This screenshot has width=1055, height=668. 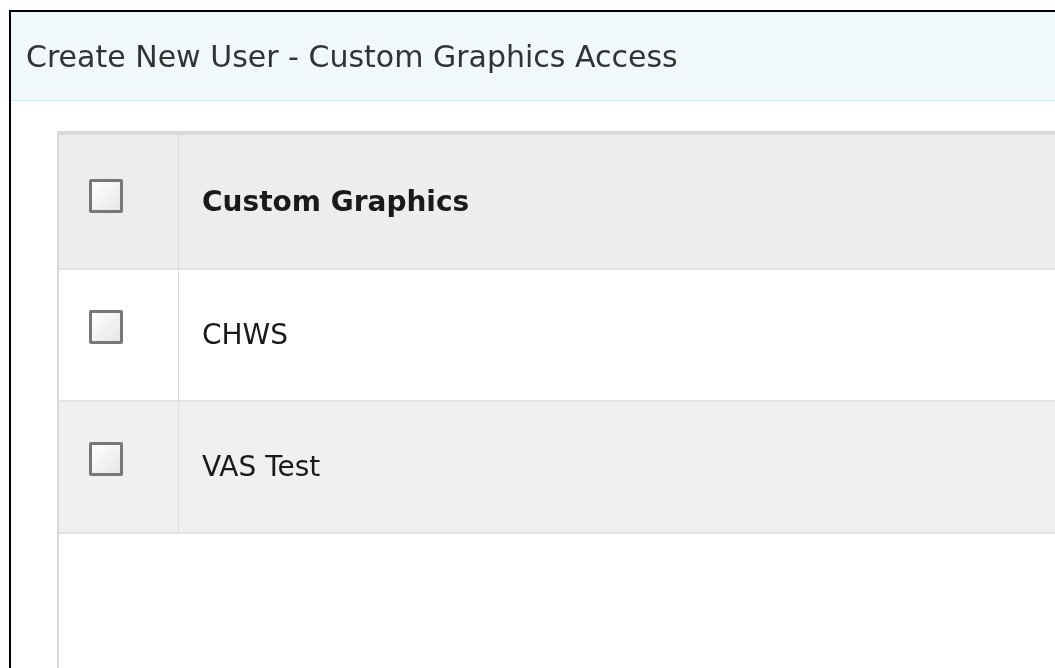 I want to click on table-cell-text: CHWS, so click(x=245, y=335).